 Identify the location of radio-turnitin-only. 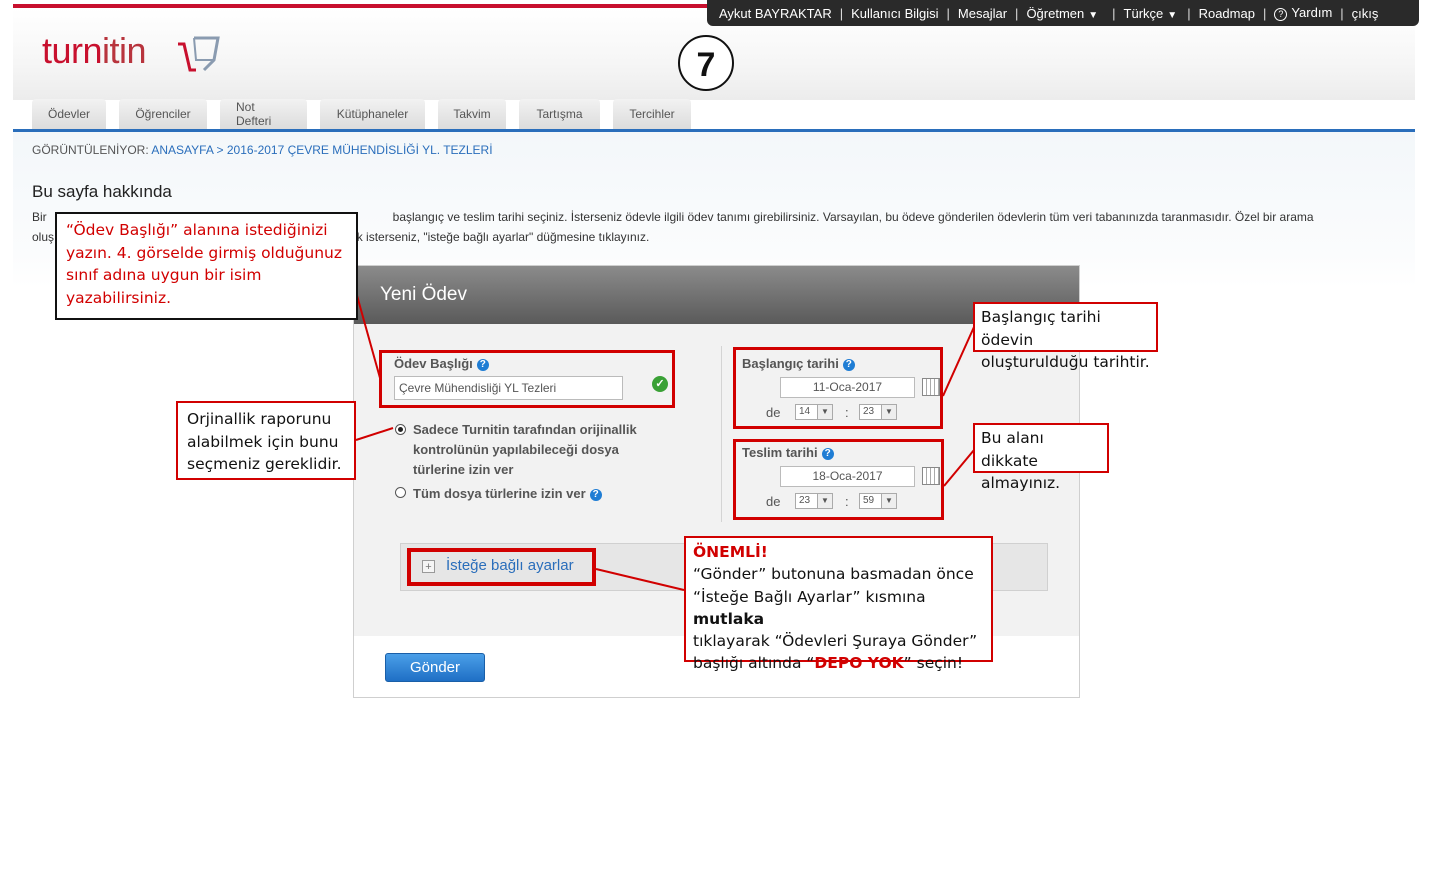
(400, 429).